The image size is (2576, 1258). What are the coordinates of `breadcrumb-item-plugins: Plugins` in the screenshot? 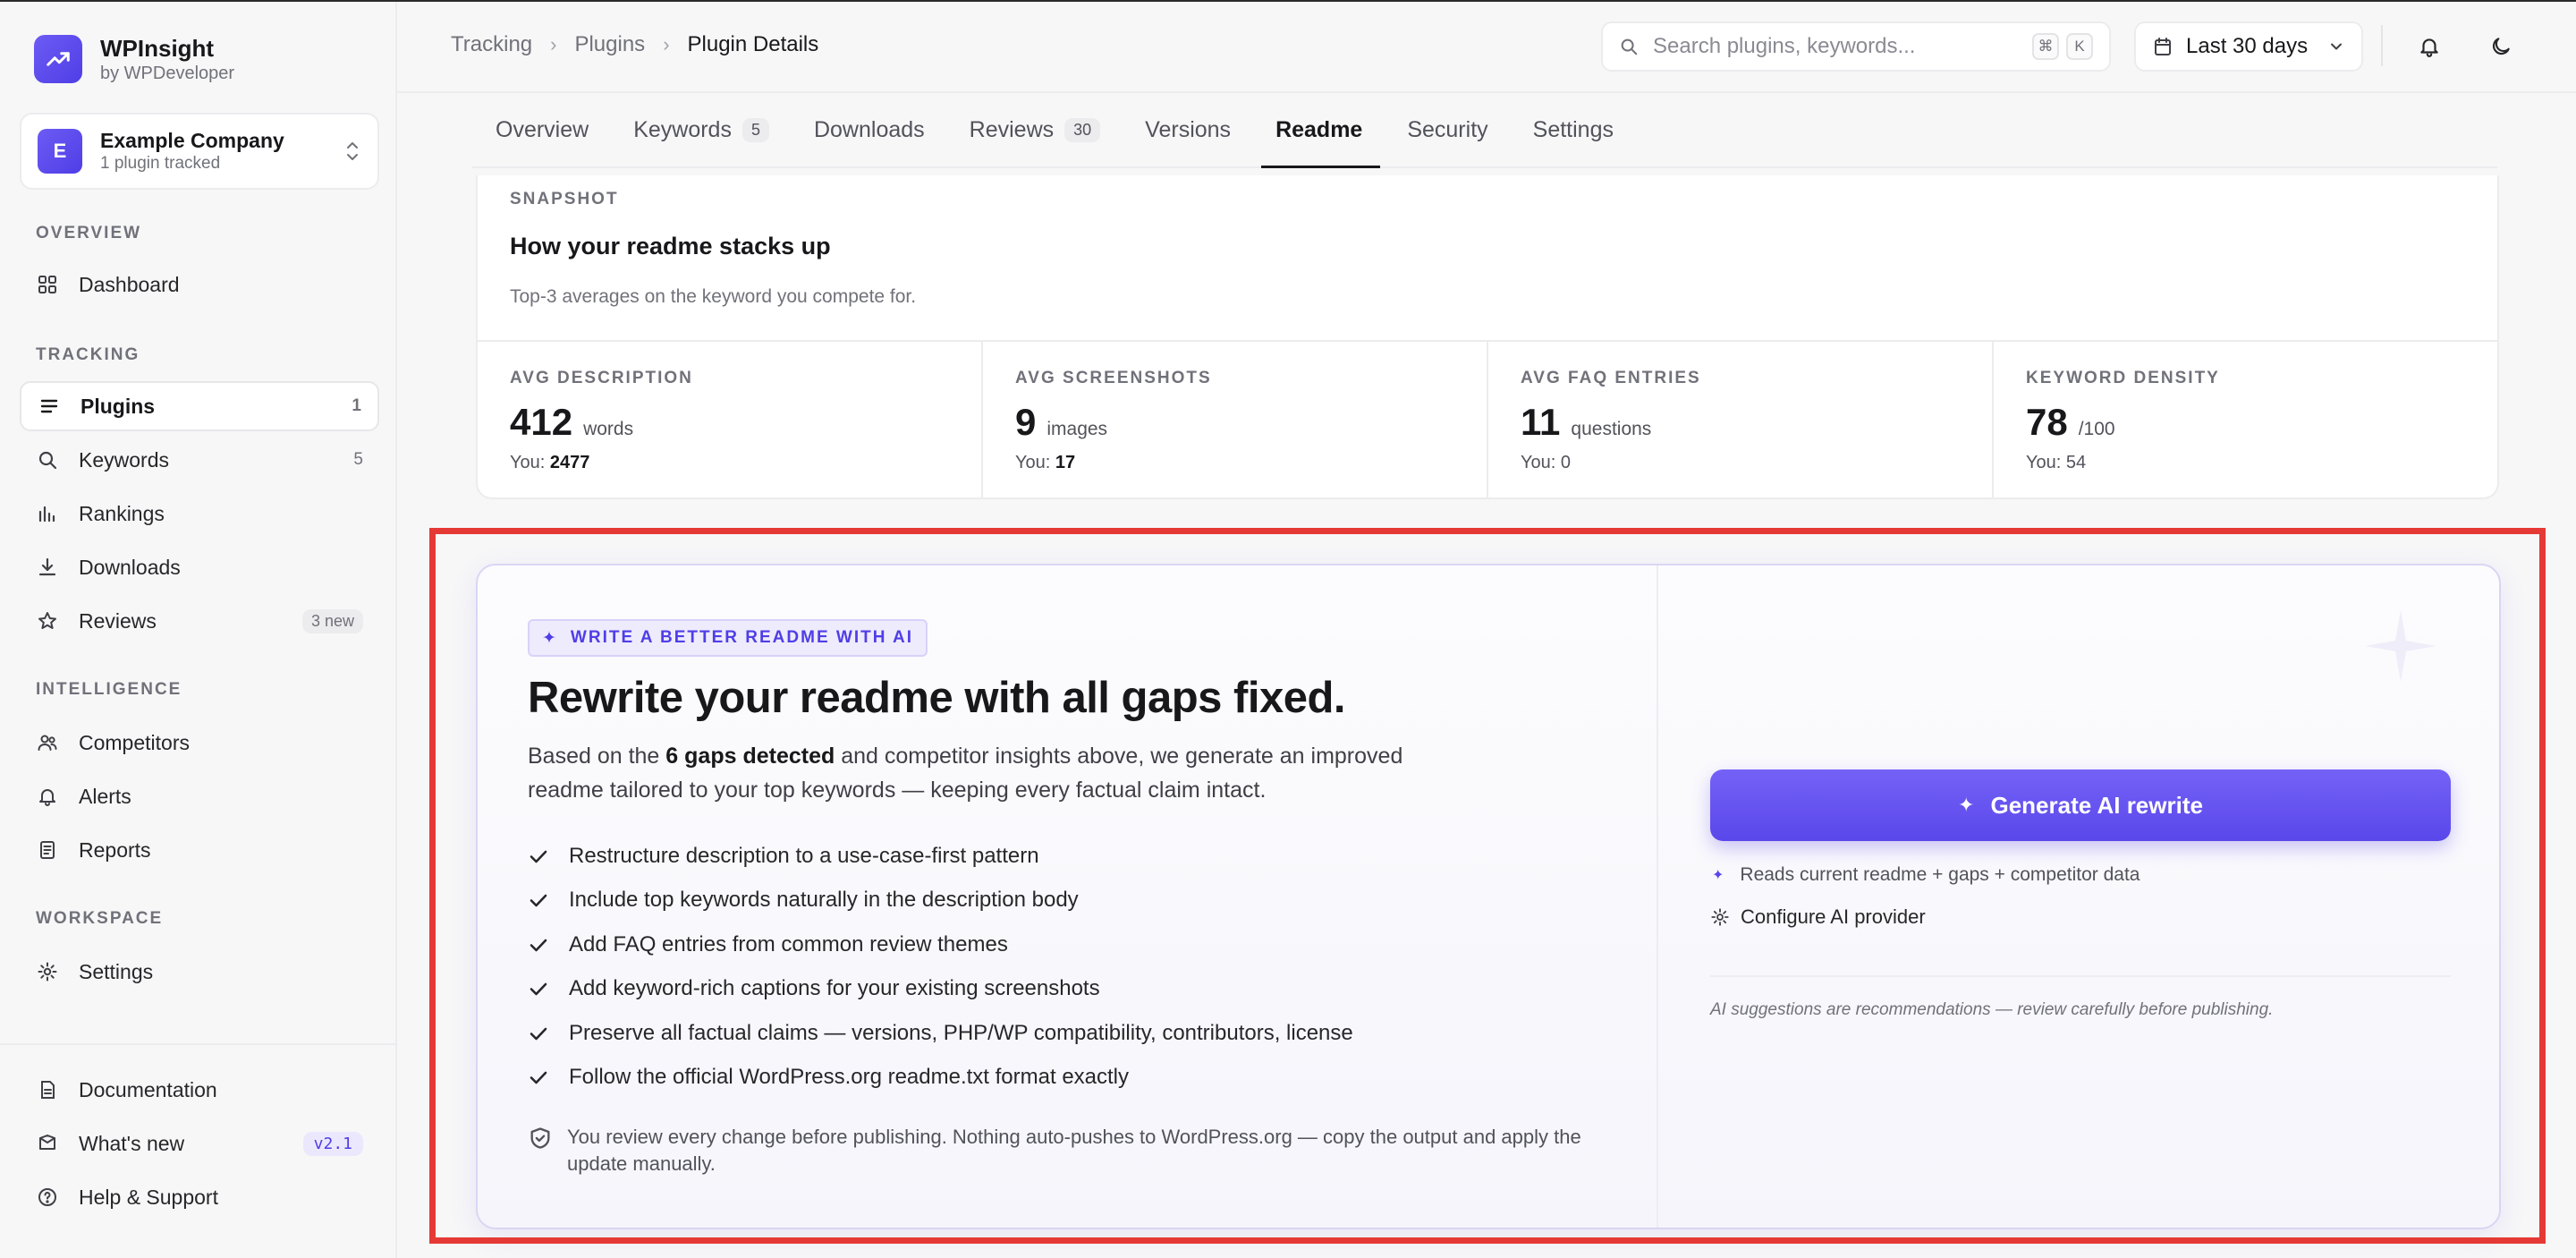 It's located at (609, 44).